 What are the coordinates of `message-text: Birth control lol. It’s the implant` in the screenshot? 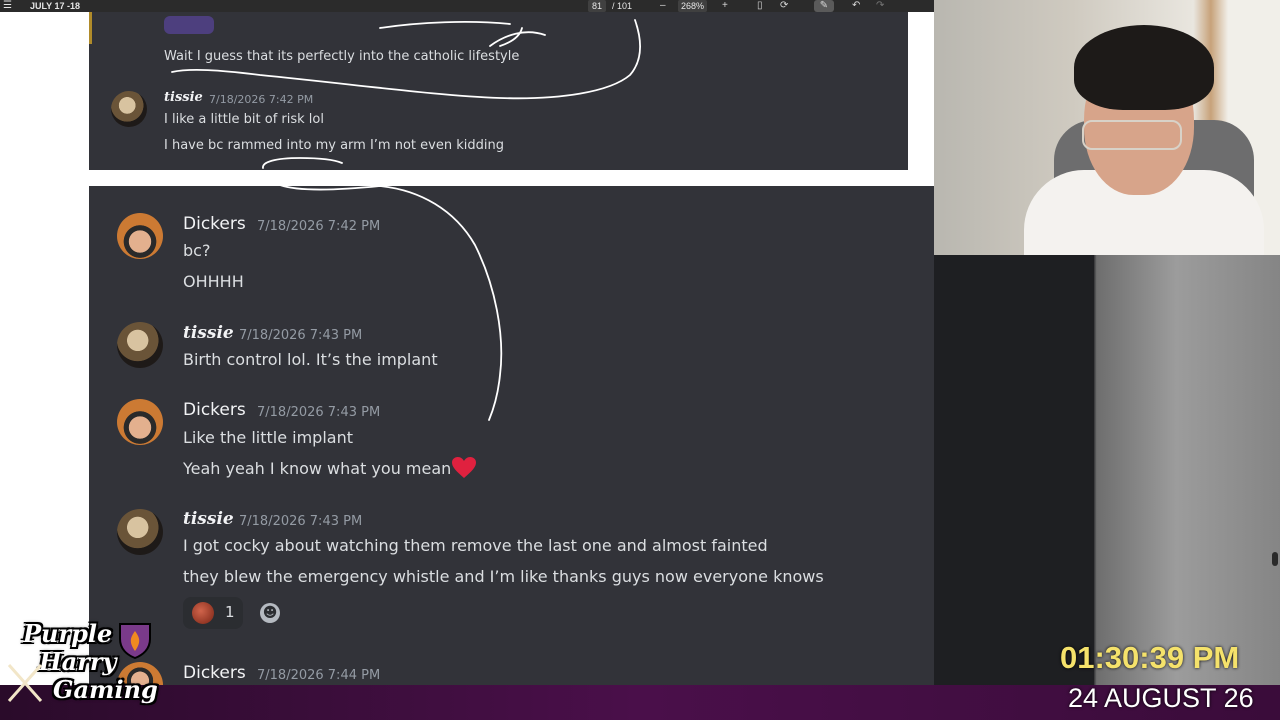 It's located at (310, 359).